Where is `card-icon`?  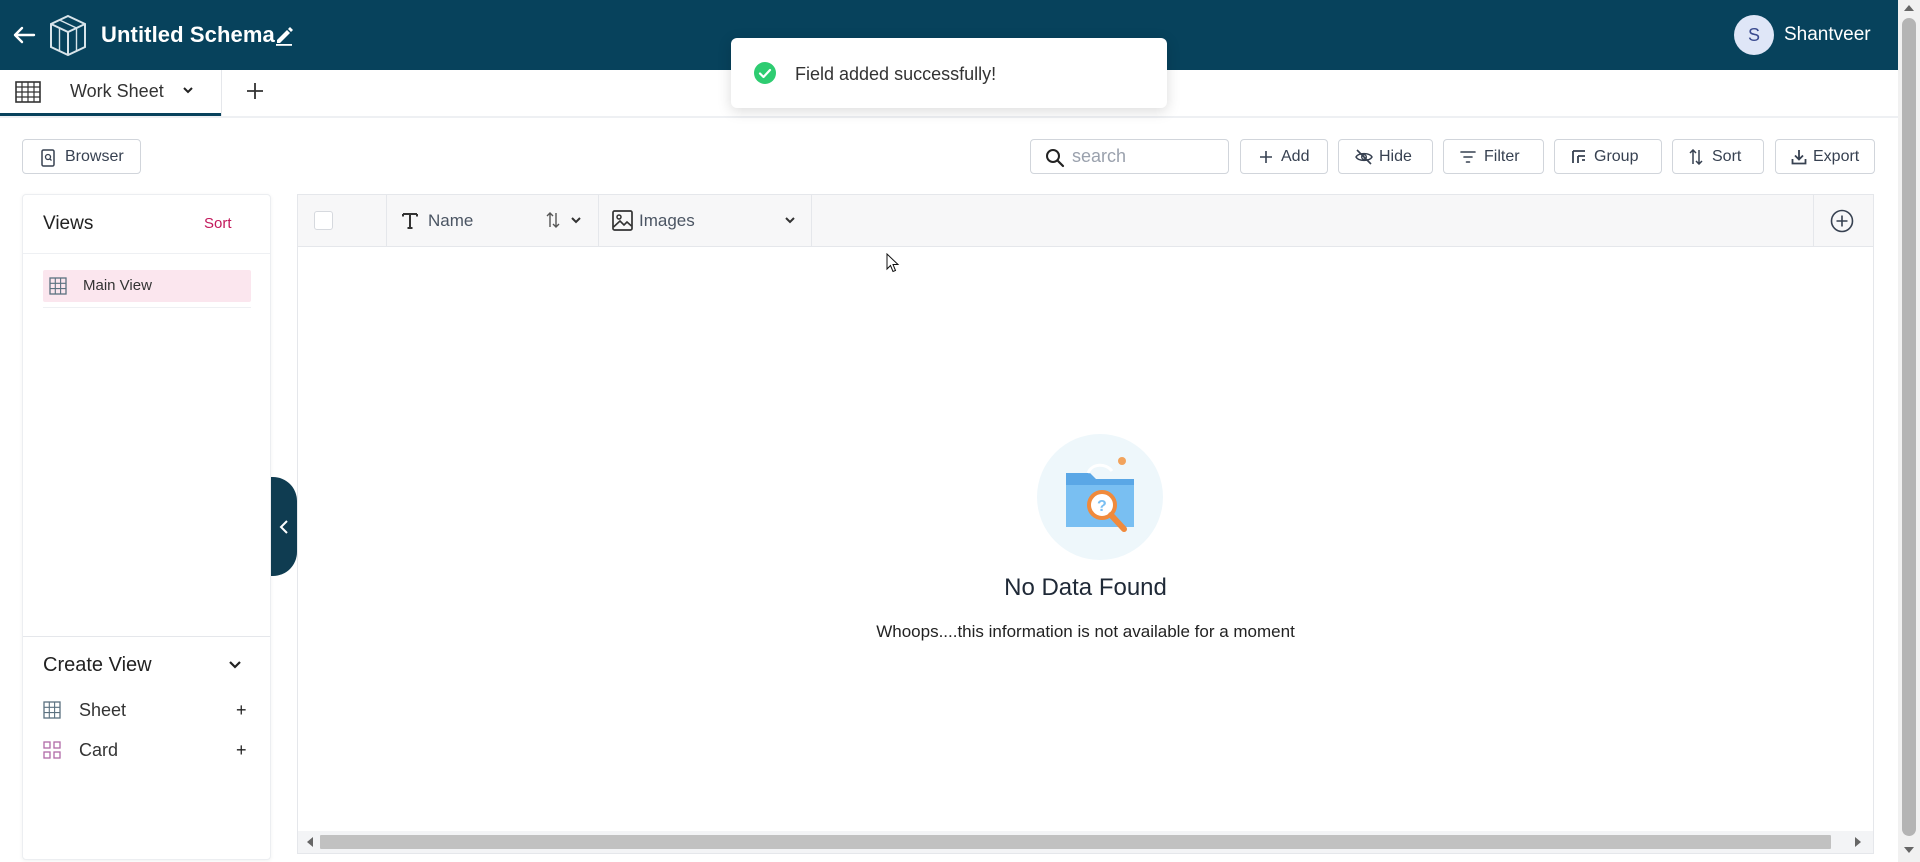
card-icon is located at coordinates (52, 750).